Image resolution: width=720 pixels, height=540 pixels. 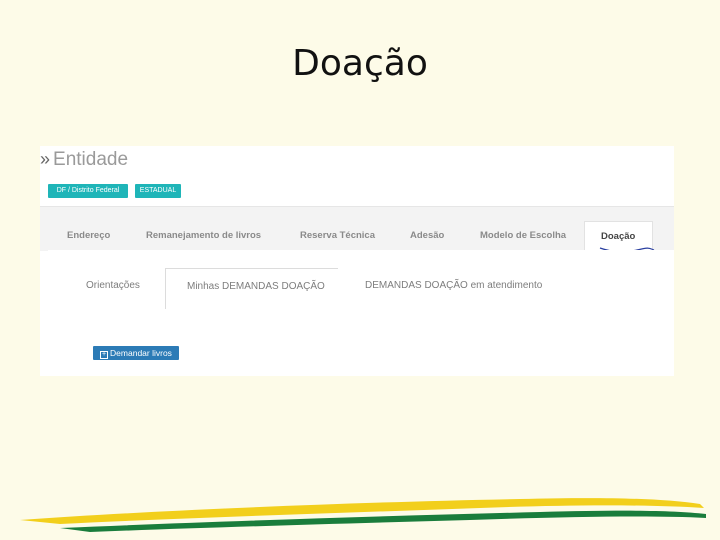 I want to click on tab-doacao: Doação, so click(x=619, y=237).